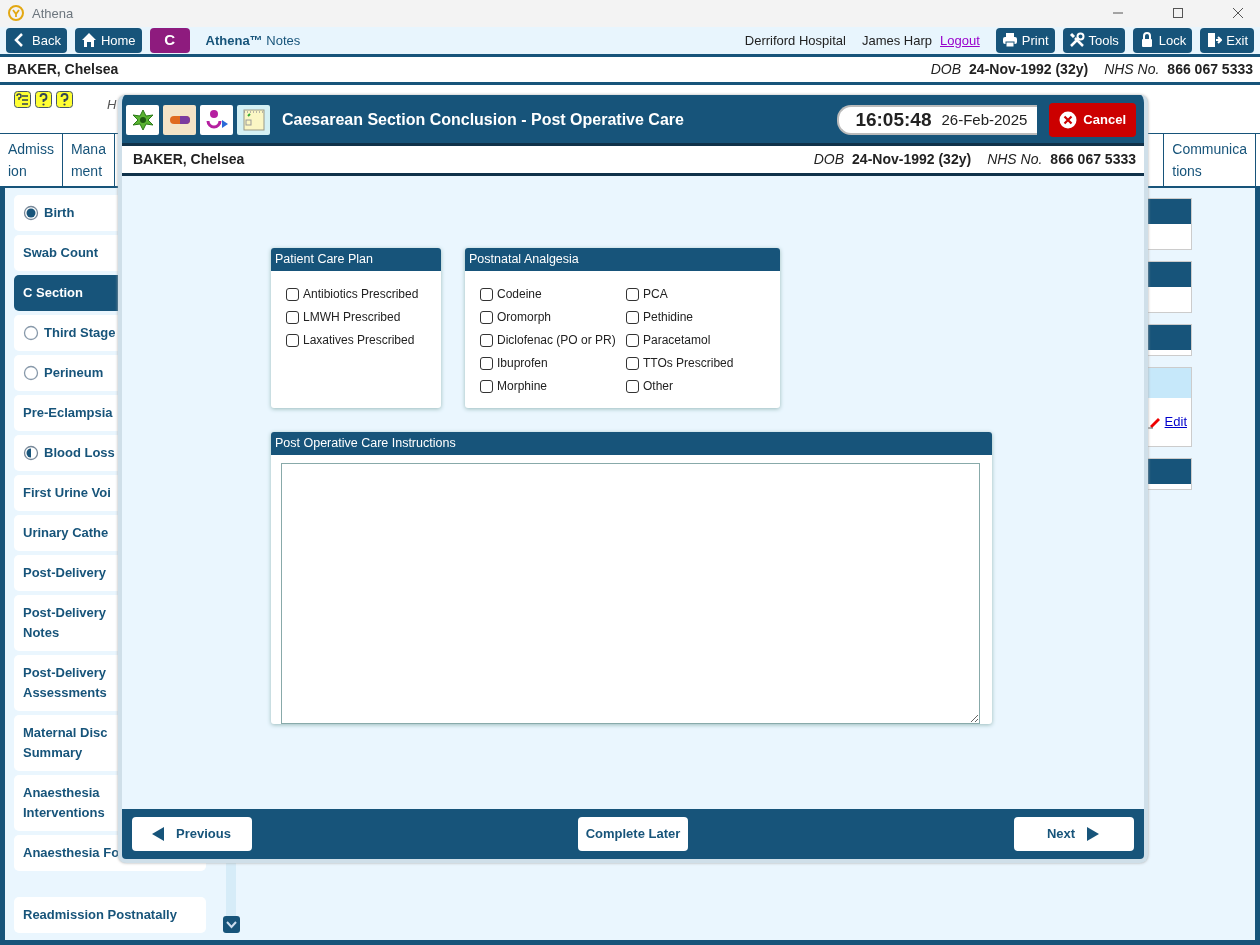  I want to click on checkbox-label: Pethidine, so click(668, 318).